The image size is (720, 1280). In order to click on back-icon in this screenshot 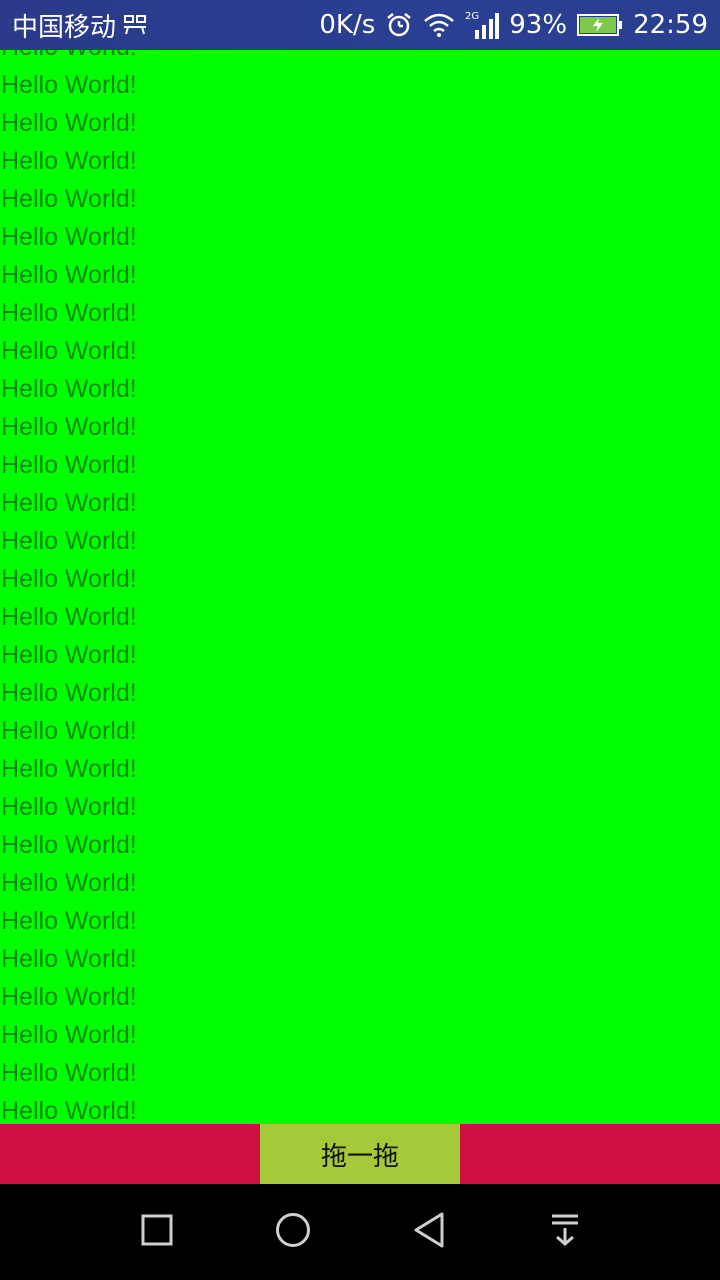, I will do `click(429, 1232)`.